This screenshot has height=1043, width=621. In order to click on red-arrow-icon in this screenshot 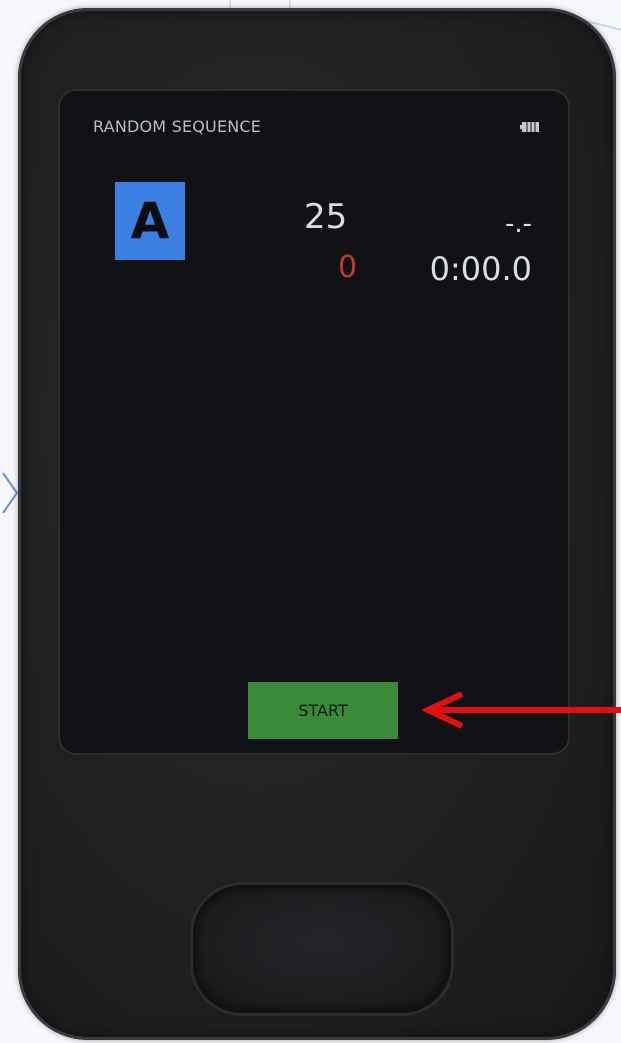, I will do `click(520, 710)`.